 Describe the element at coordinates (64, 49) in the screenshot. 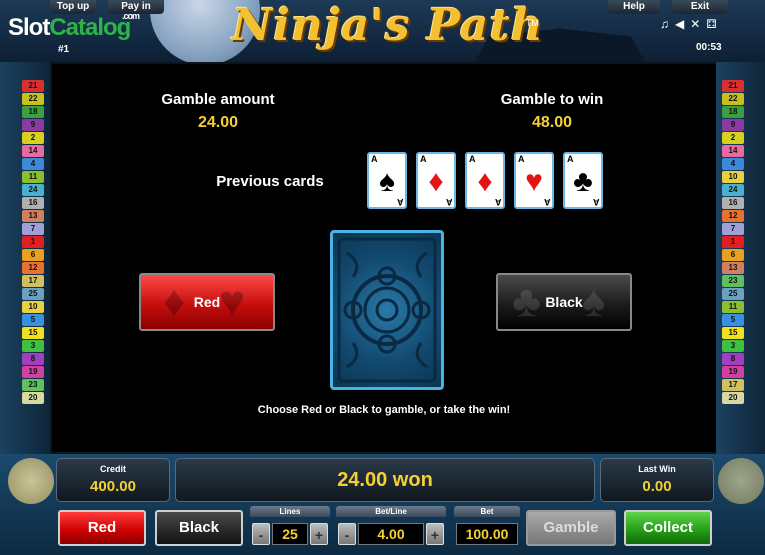

I see `game-index: #1` at that location.